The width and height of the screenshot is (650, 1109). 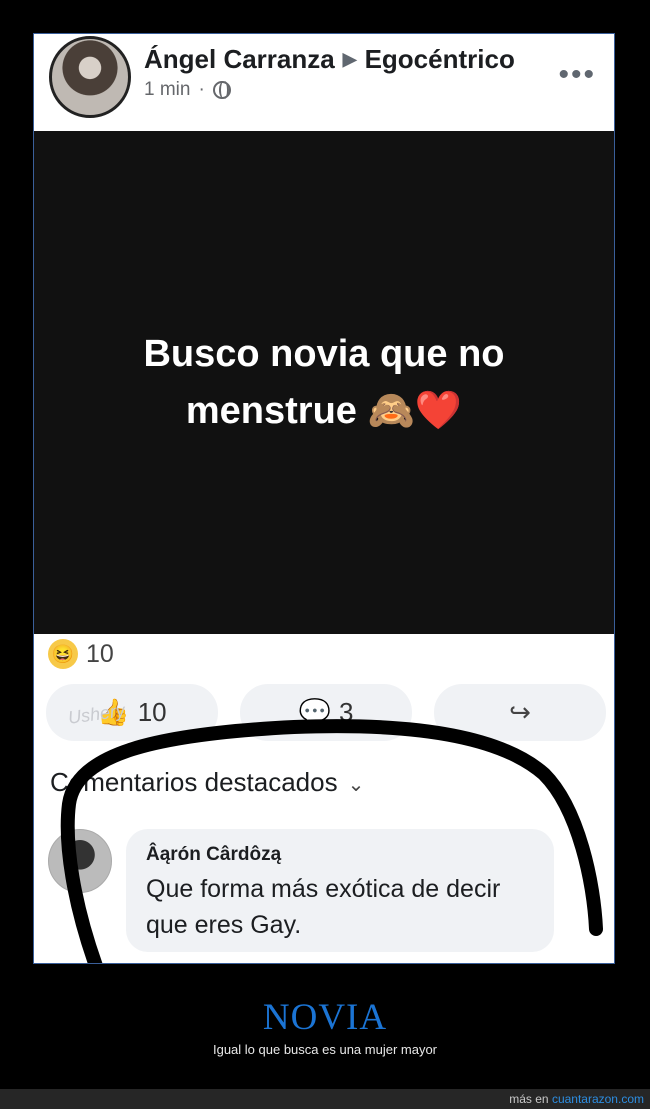 I want to click on comment-button: 💬 3, so click(x=326, y=712).